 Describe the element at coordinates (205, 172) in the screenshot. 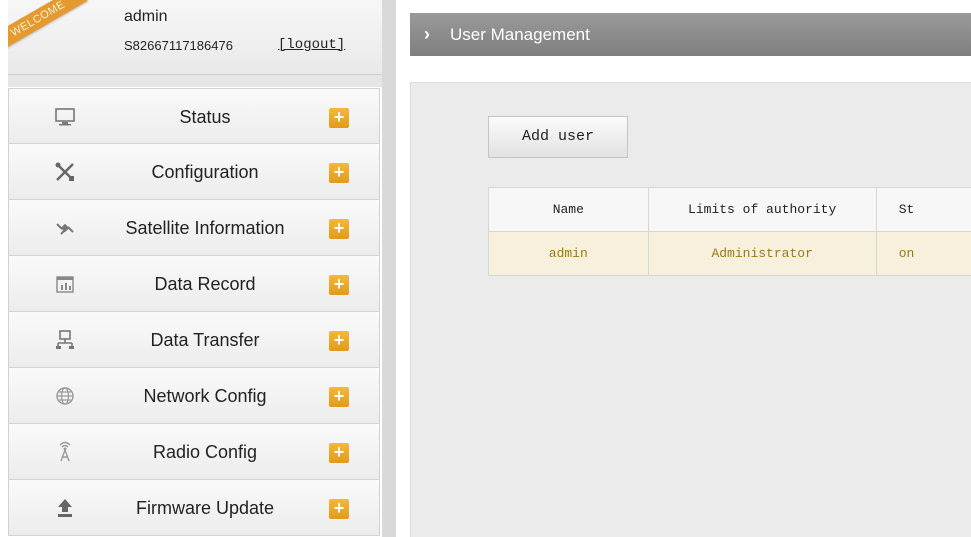

I see `sidebar-item-label: Configuration` at that location.